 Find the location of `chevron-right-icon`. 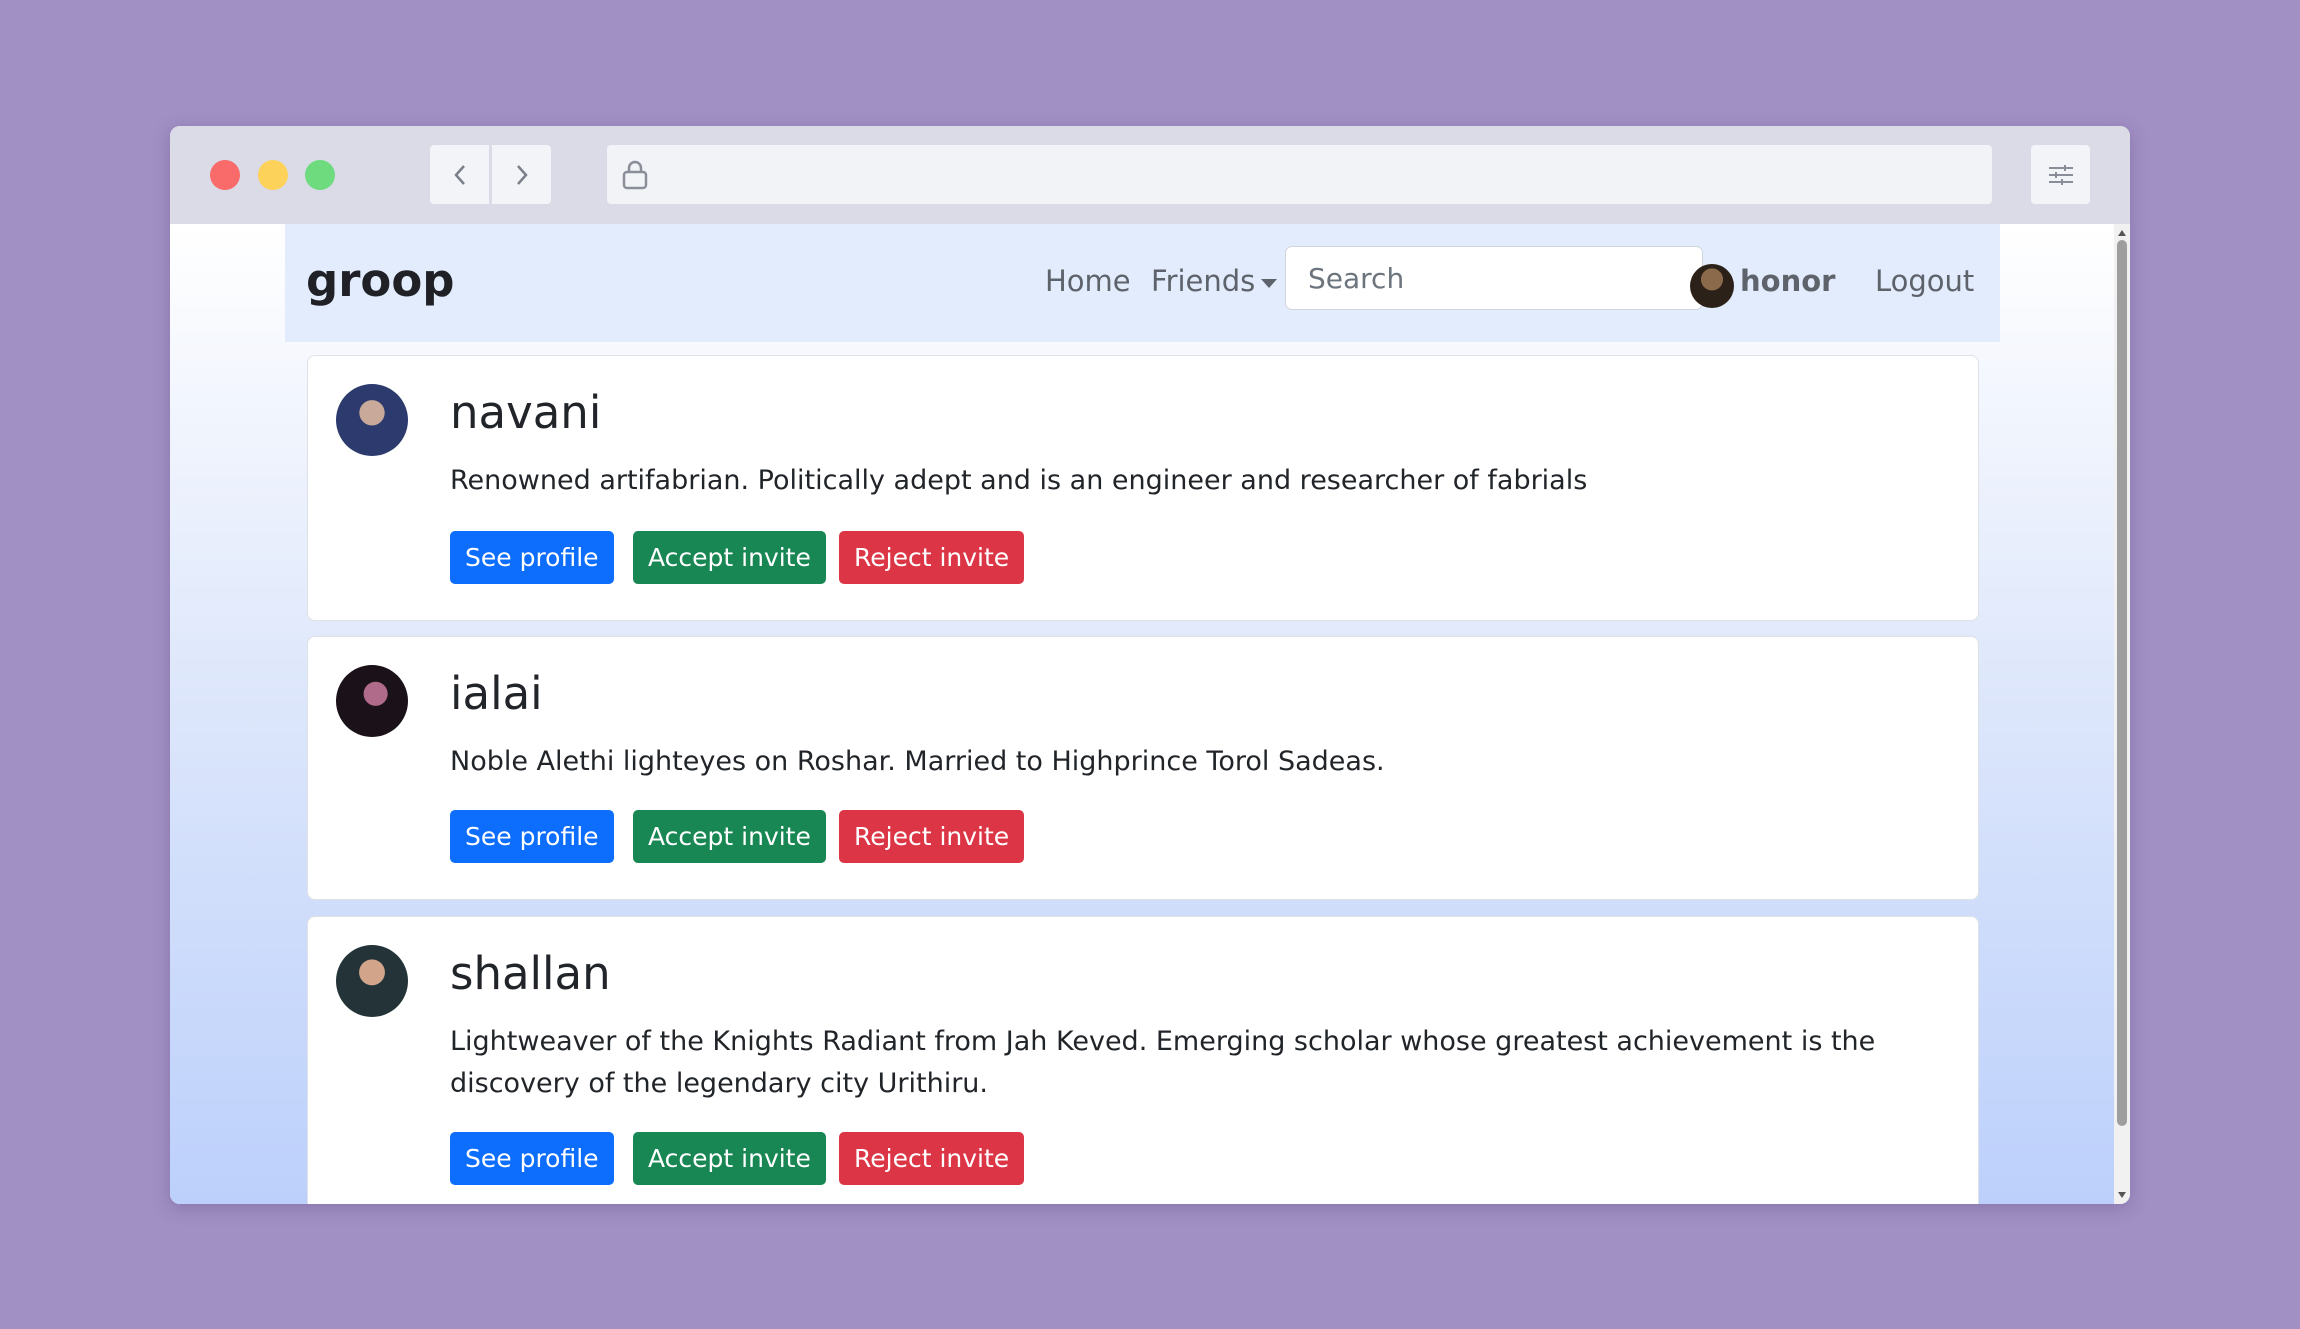

chevron-right-icon is located at coordinates (522, 174).